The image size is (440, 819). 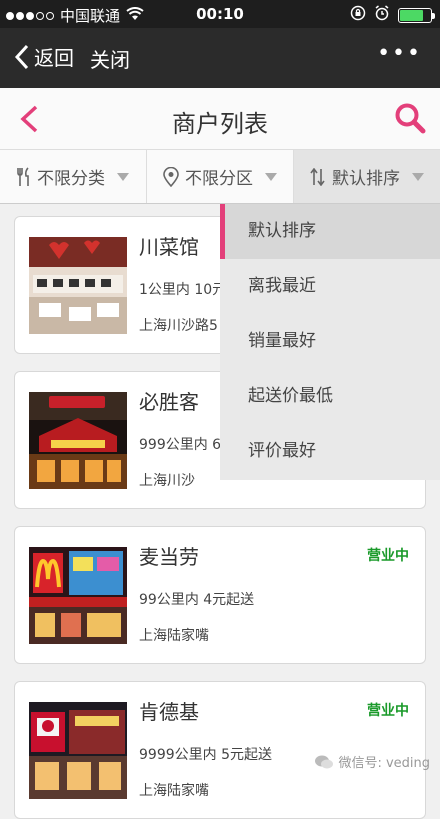 I want to click on status-bar: 中国联通 00:10, so click(x=220, y=14).